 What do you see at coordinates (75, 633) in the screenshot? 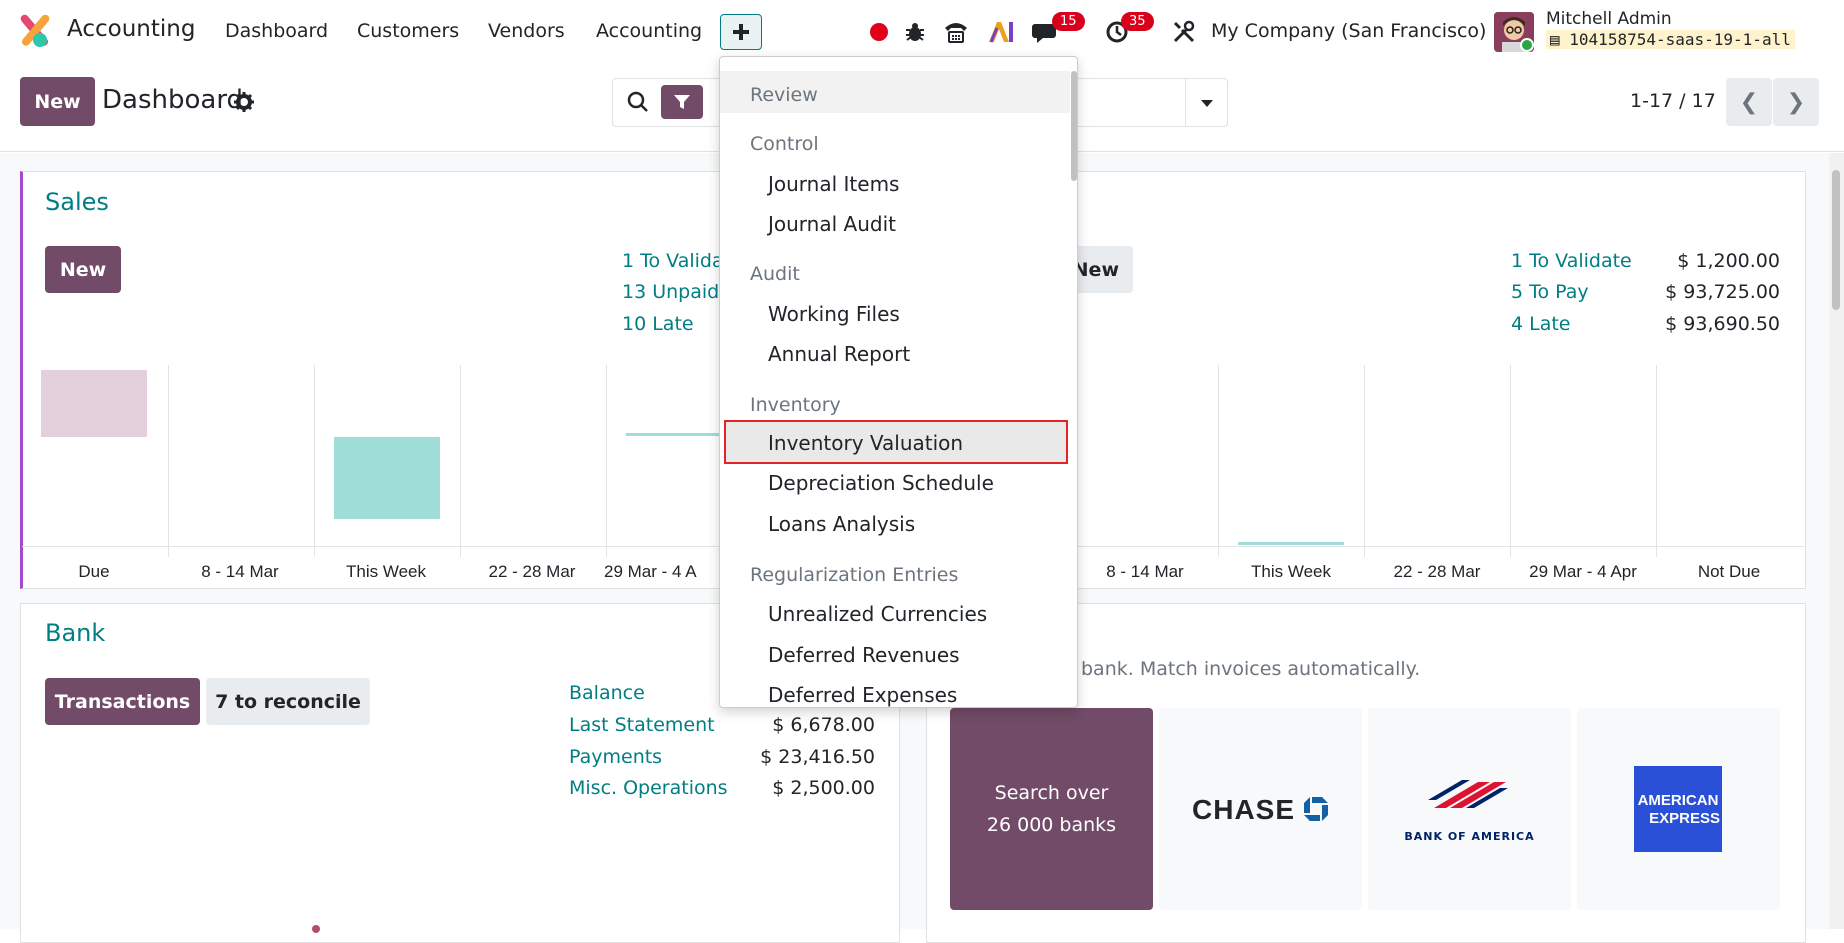
I see `bank-card-title: Bank` at bounding box center [75, 633].